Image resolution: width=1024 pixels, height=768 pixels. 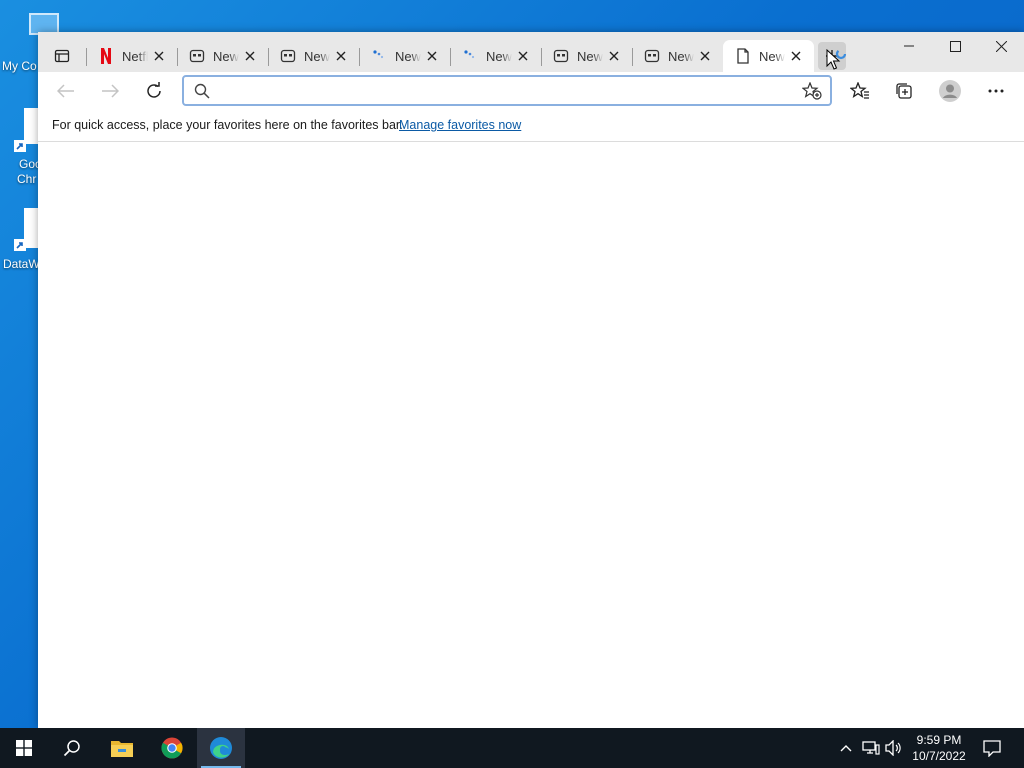 I want to click on action-center-button, so click(x=992, y=748).